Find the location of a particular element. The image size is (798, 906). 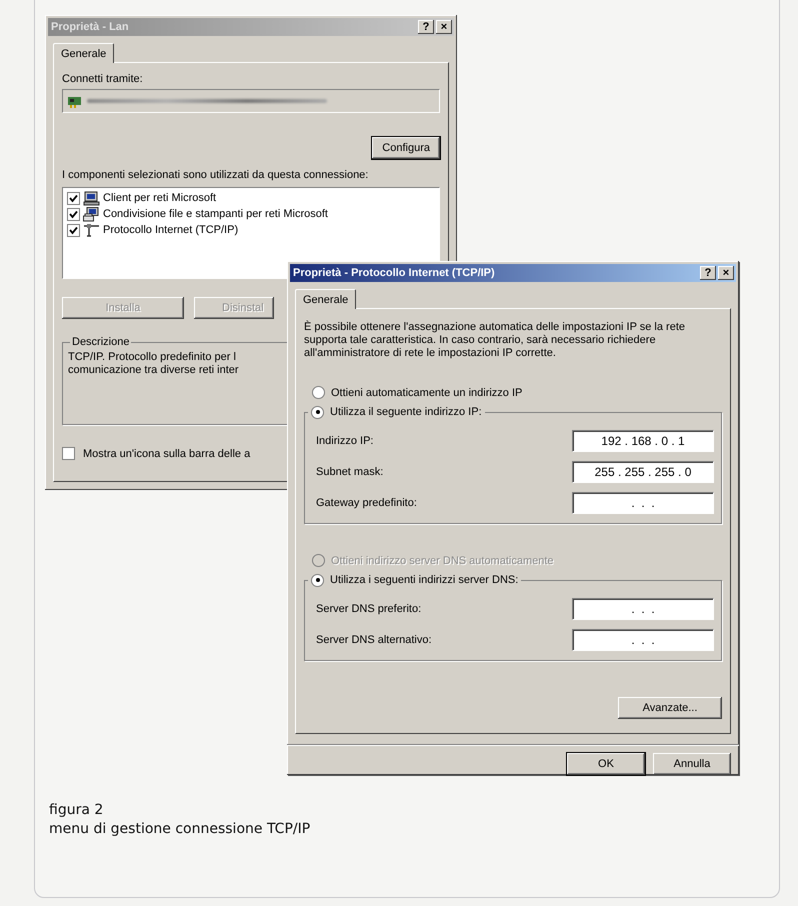

radio-label: Ottieni indirizzo server DNS automaticamente is located at coordinates (442, 560).